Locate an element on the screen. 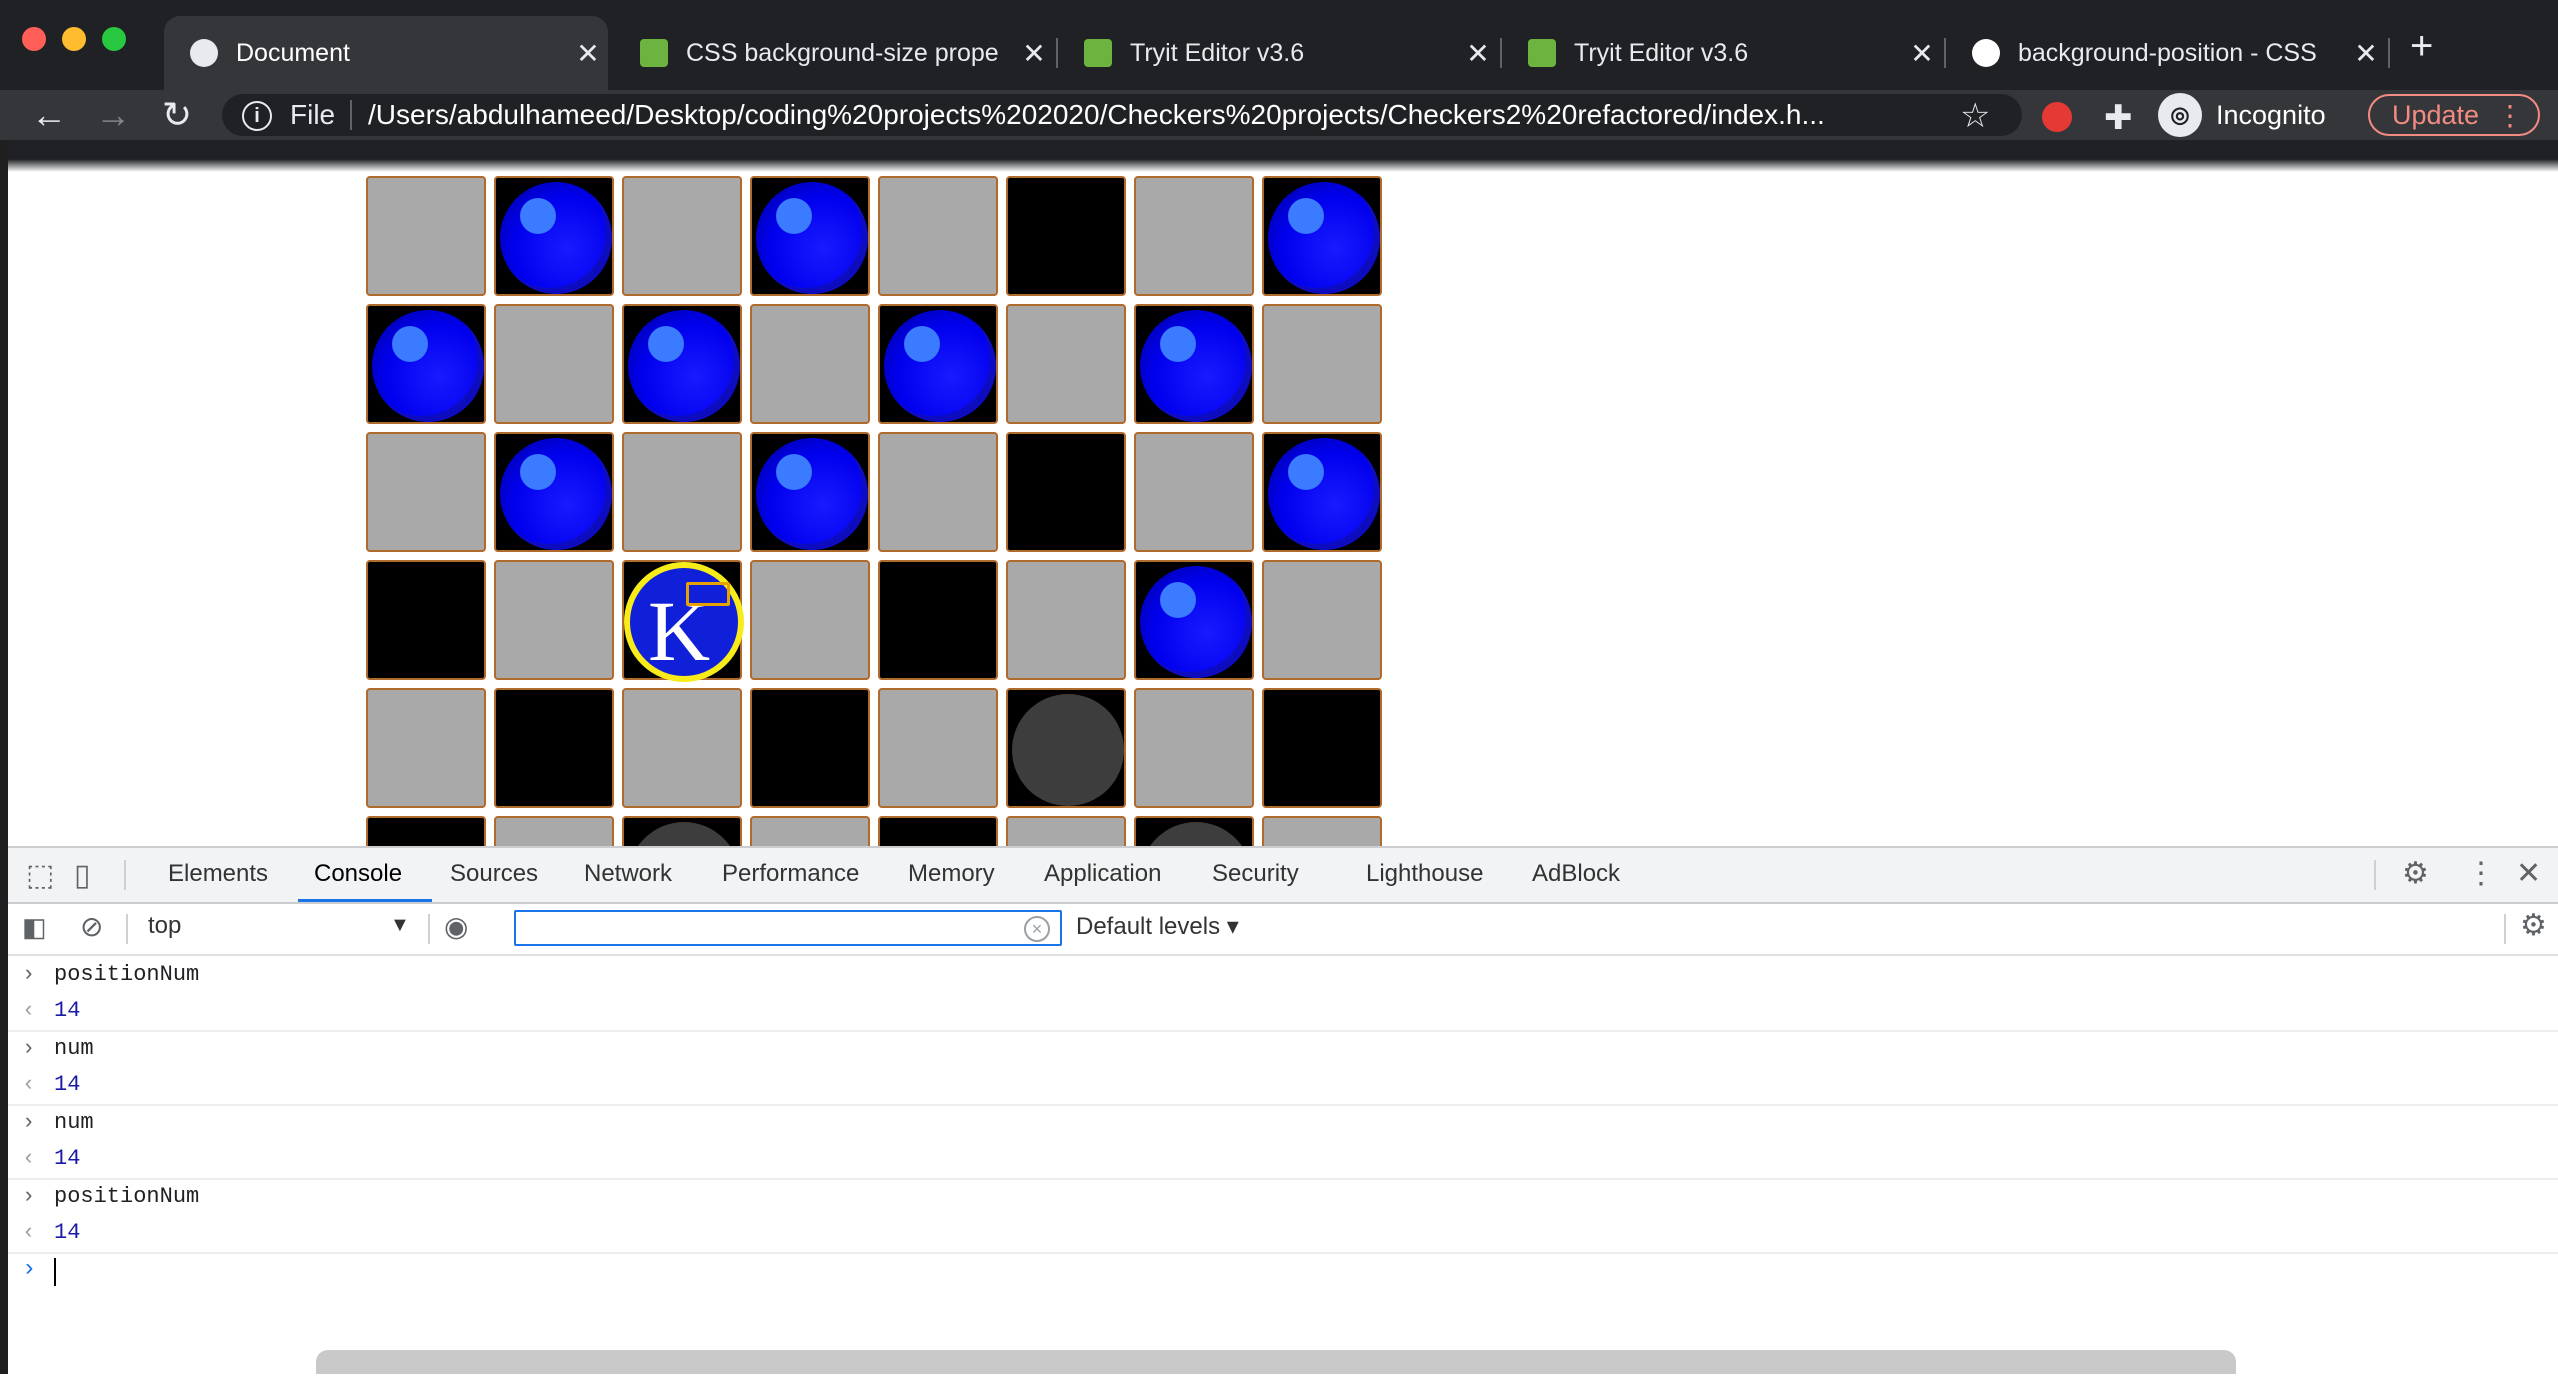  close-devtools-icon: ✕ is located at coordinates (2528, 873).